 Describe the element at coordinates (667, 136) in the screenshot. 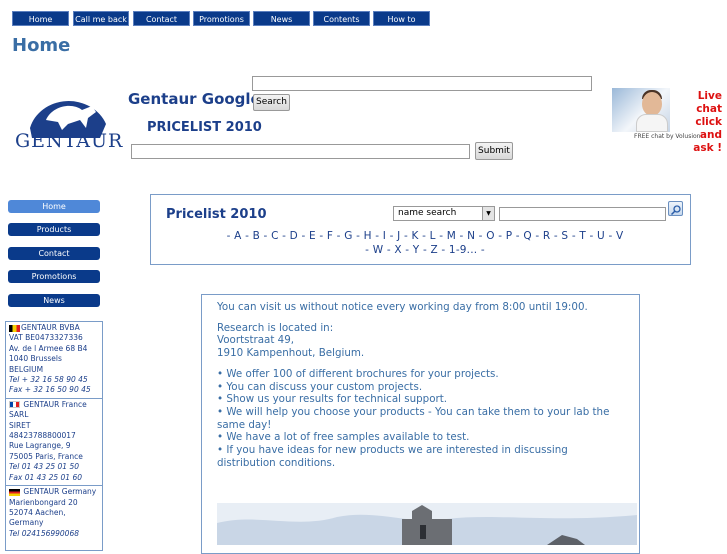

I see `live-chat-caption: FREE chat by Volusion` at that location.